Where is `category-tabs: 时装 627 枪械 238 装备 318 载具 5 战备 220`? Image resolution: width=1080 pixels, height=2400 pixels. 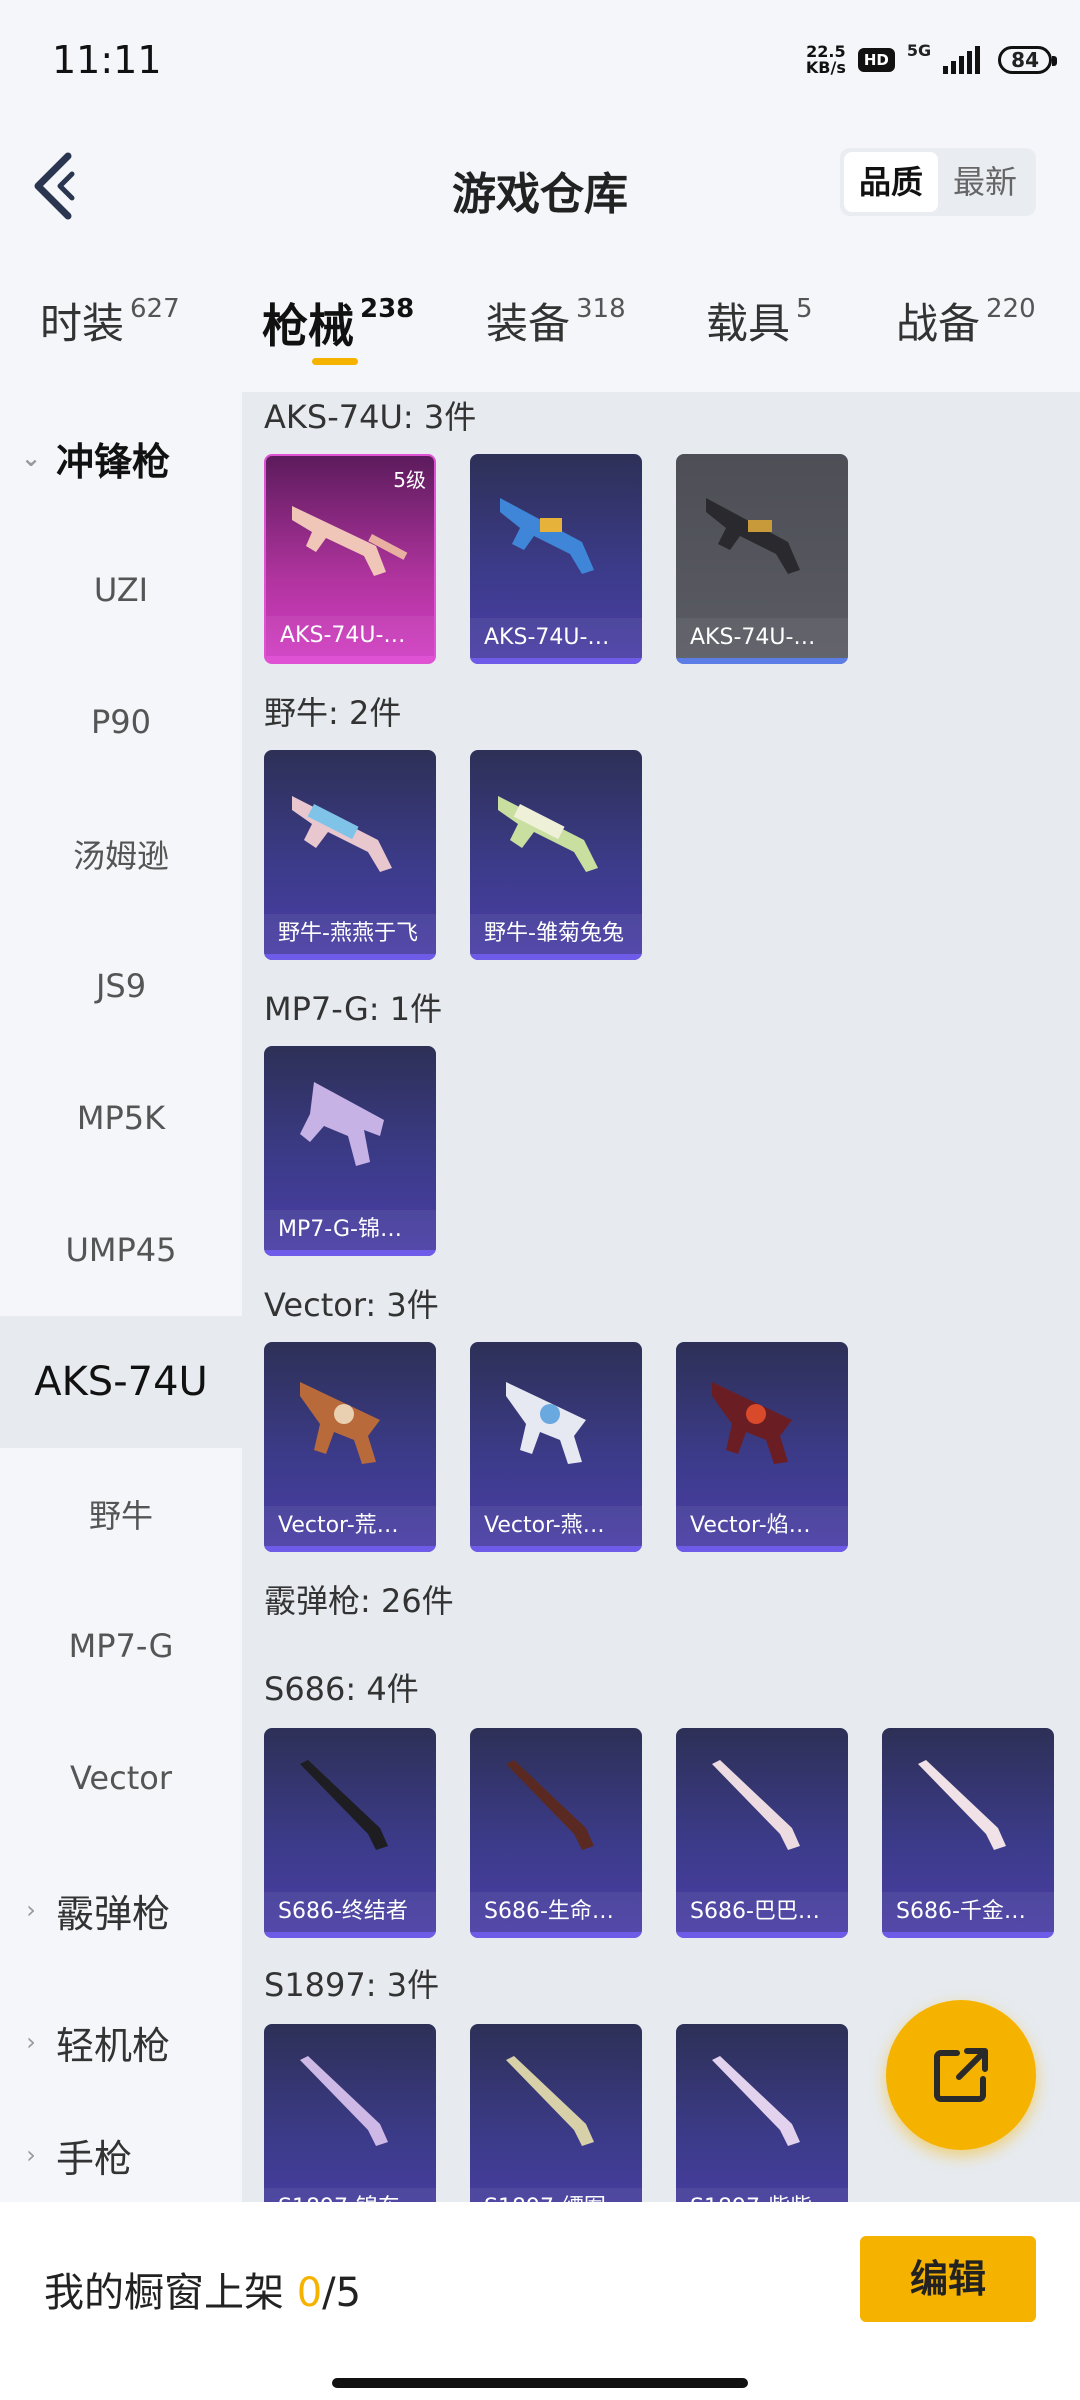
category-tabs: 时装 627 枪械 238 装备 318 载具 5 战备 220 is located at coordinates (540, 335).